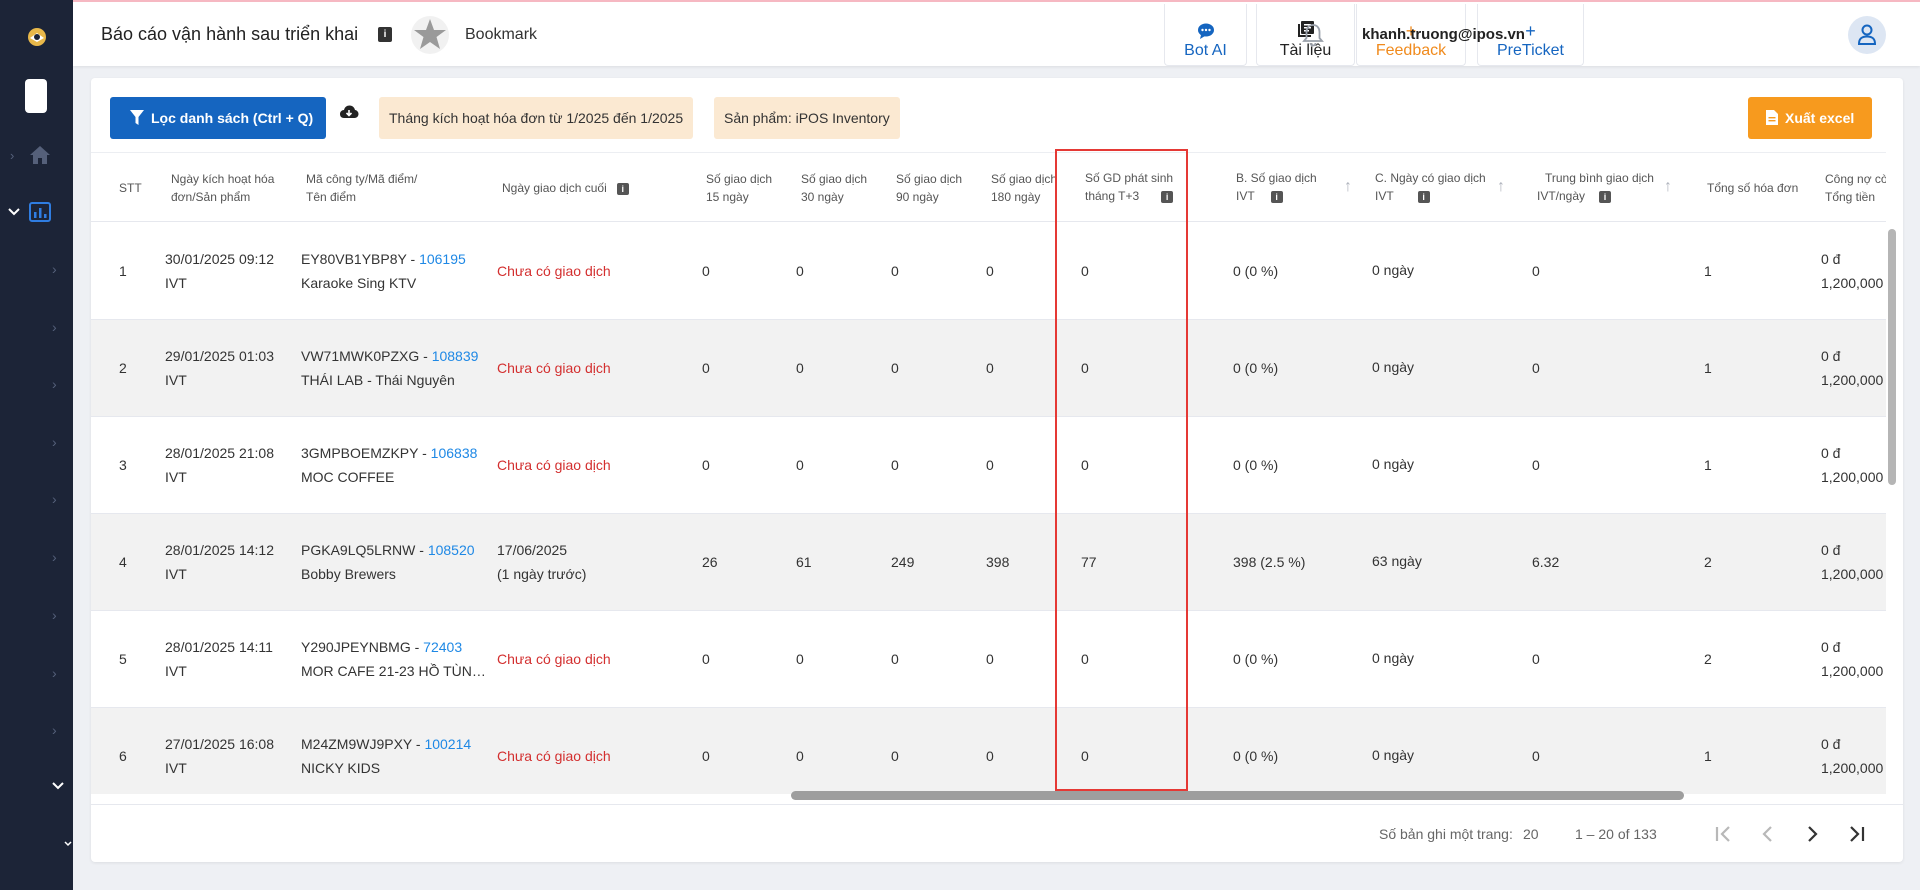  I want to click on debt-value: 0 đ, so click(1831, 356).